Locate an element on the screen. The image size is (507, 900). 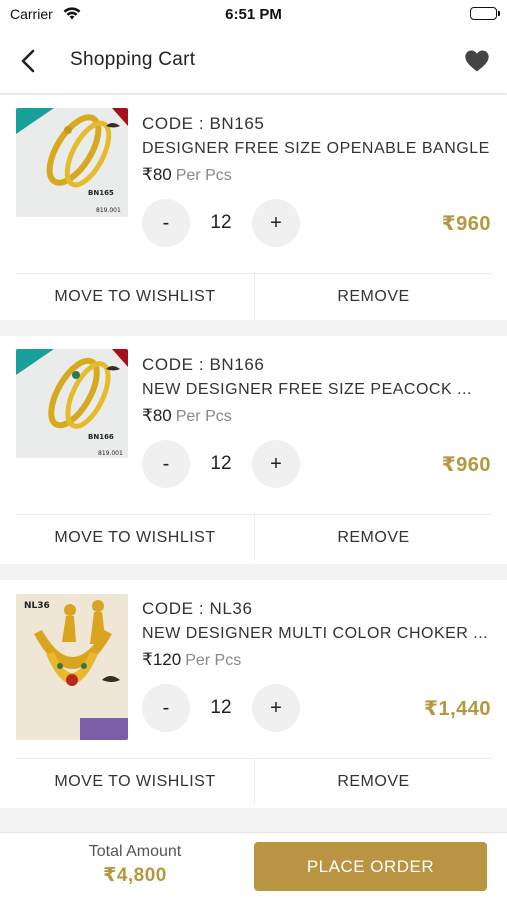
product-image: NL36 is located at coordinates (72, 667).